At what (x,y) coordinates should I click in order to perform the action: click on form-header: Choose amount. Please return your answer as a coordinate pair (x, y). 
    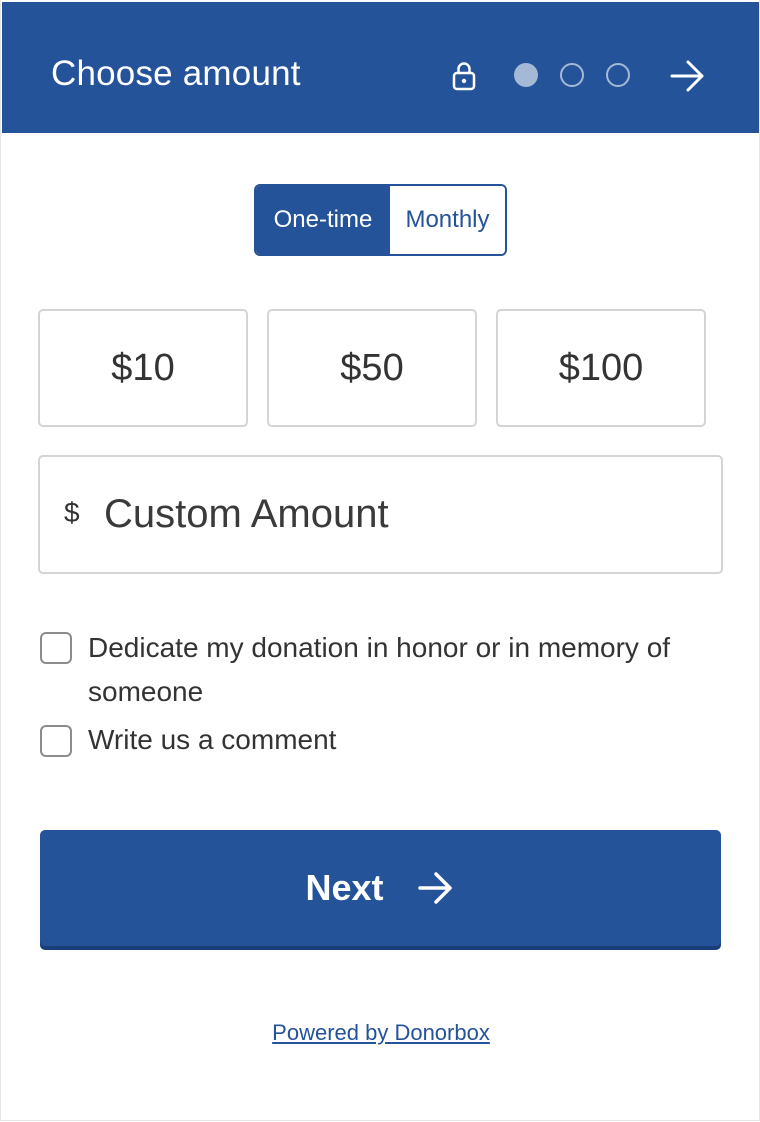
    Looking at the image, I should click on (380, 67).